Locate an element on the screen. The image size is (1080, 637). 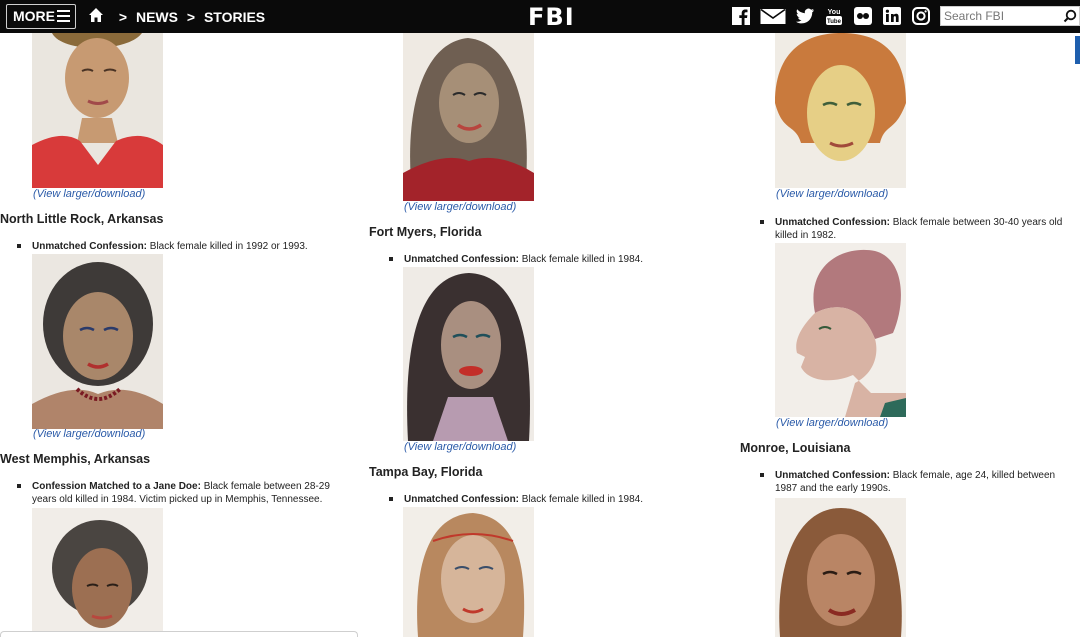
location-heading: Fort Myers, Florida is located at coordinates (425, 232).